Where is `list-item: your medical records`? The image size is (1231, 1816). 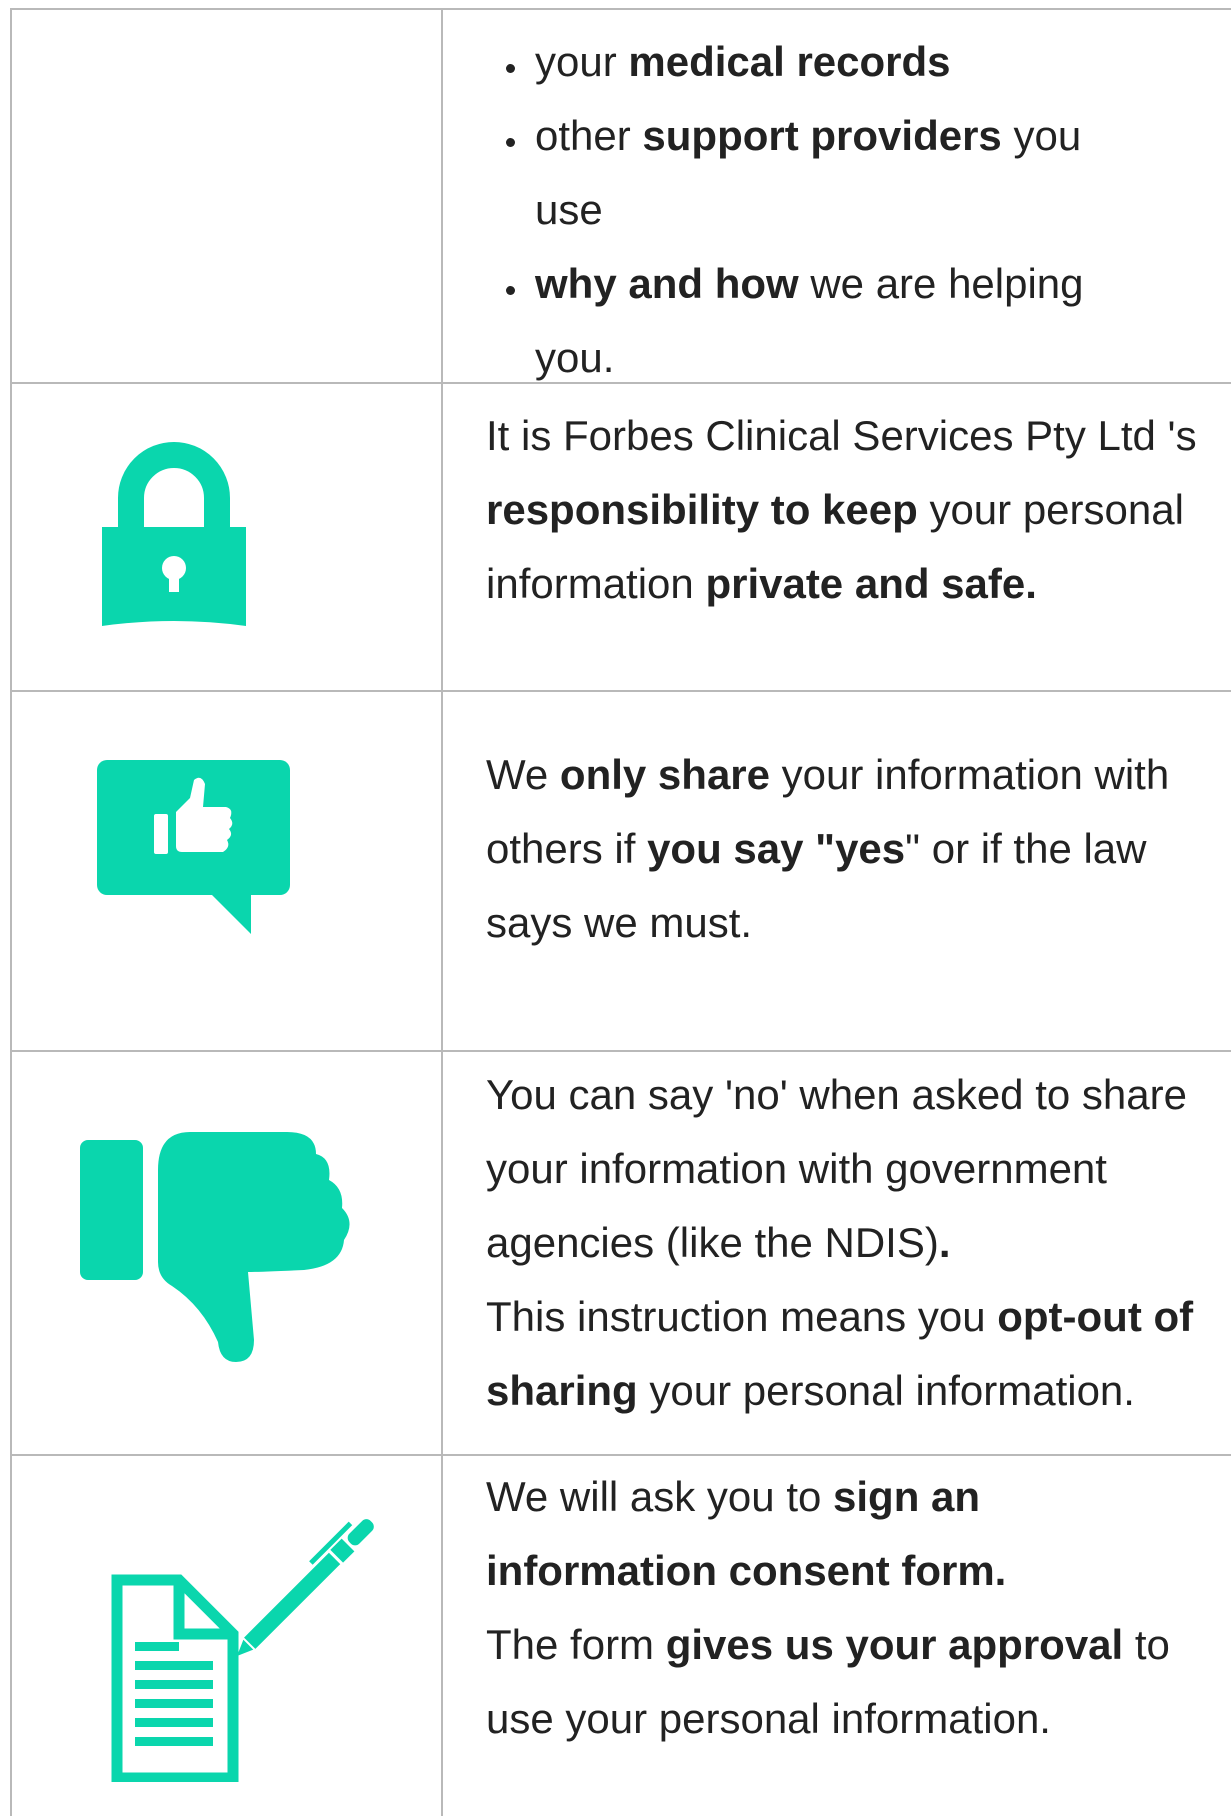
list-item: your medical records is located at coordinates (832, 62).